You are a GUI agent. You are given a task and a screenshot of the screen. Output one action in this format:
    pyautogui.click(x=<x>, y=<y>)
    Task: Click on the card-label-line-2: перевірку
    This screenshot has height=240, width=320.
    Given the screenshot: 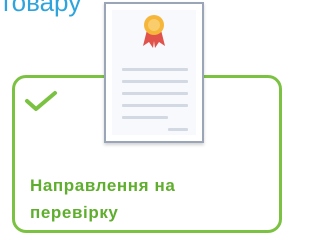 What is the action you would take?
    pyautogui.click(x=74, y=212)
    